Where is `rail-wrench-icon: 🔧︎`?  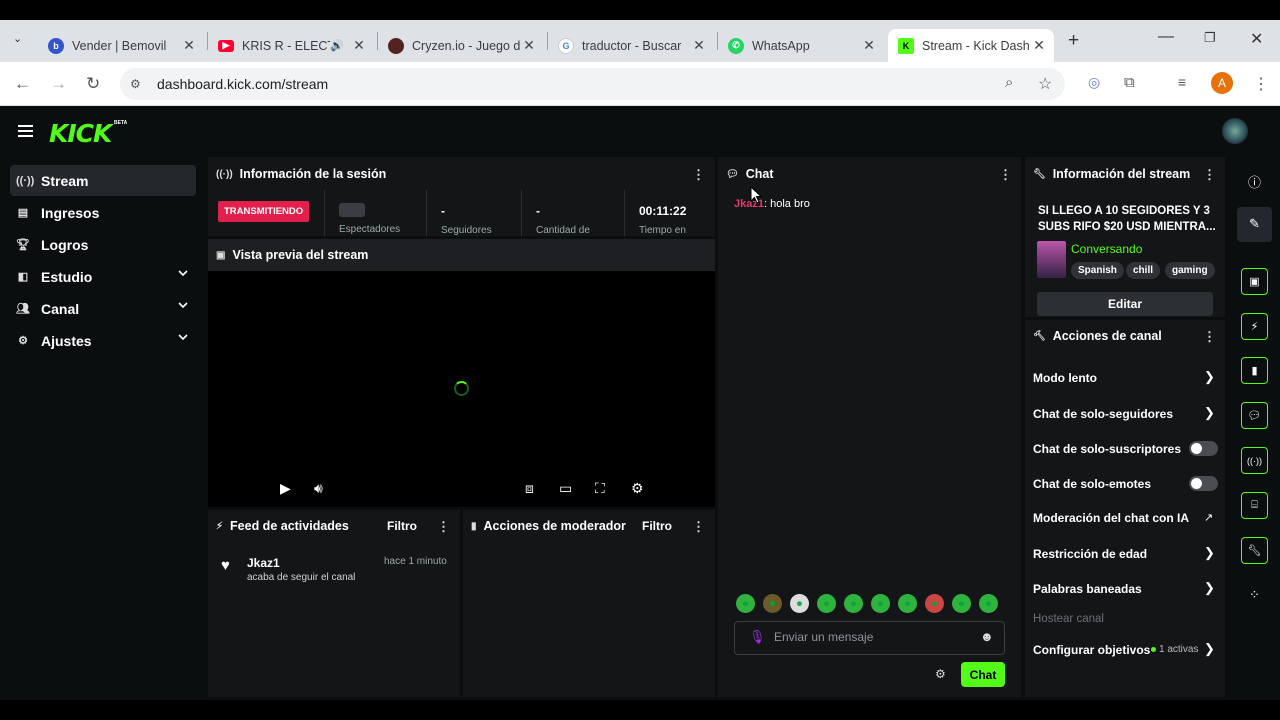 rail-wrench-icon: 🔧︎ is located at coordinates (1254, 550).